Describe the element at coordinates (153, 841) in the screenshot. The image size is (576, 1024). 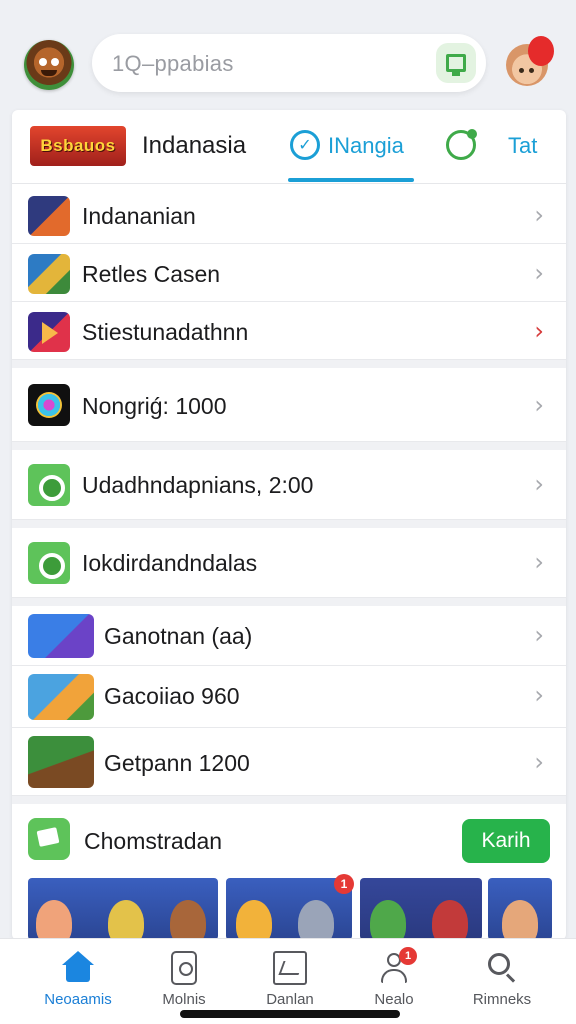
I see `promo-title: Chomstradan` at that location.